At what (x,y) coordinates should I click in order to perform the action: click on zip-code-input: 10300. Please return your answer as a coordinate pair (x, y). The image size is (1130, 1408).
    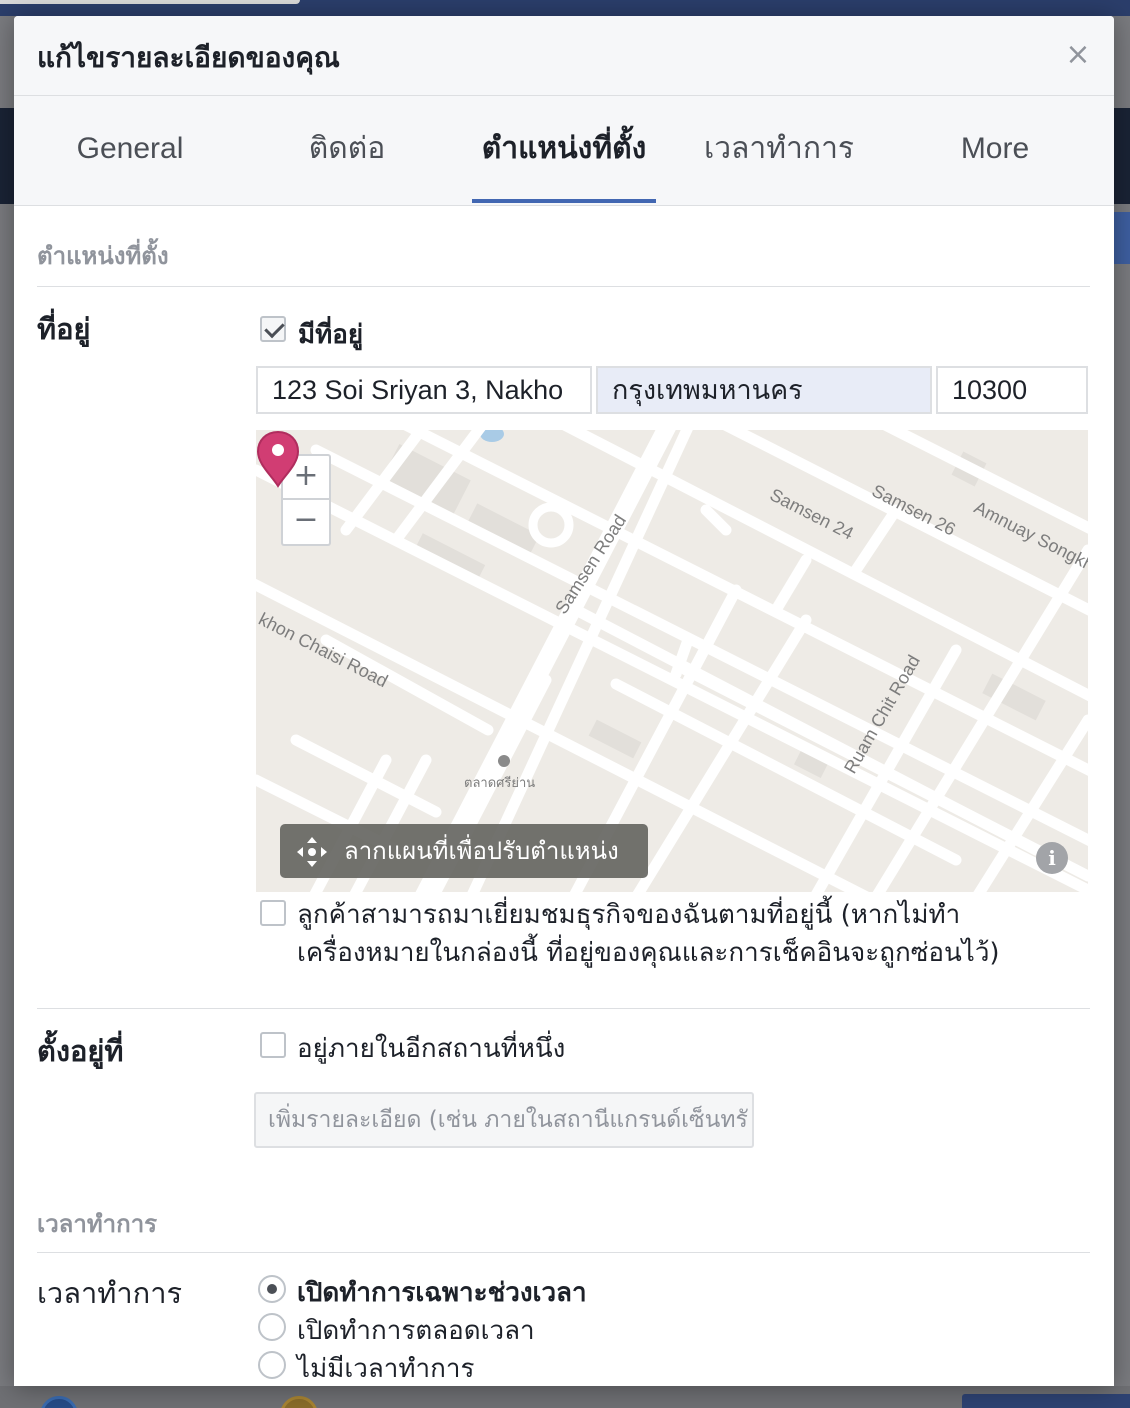
    Looking at the image, I should click on (1012, 390).